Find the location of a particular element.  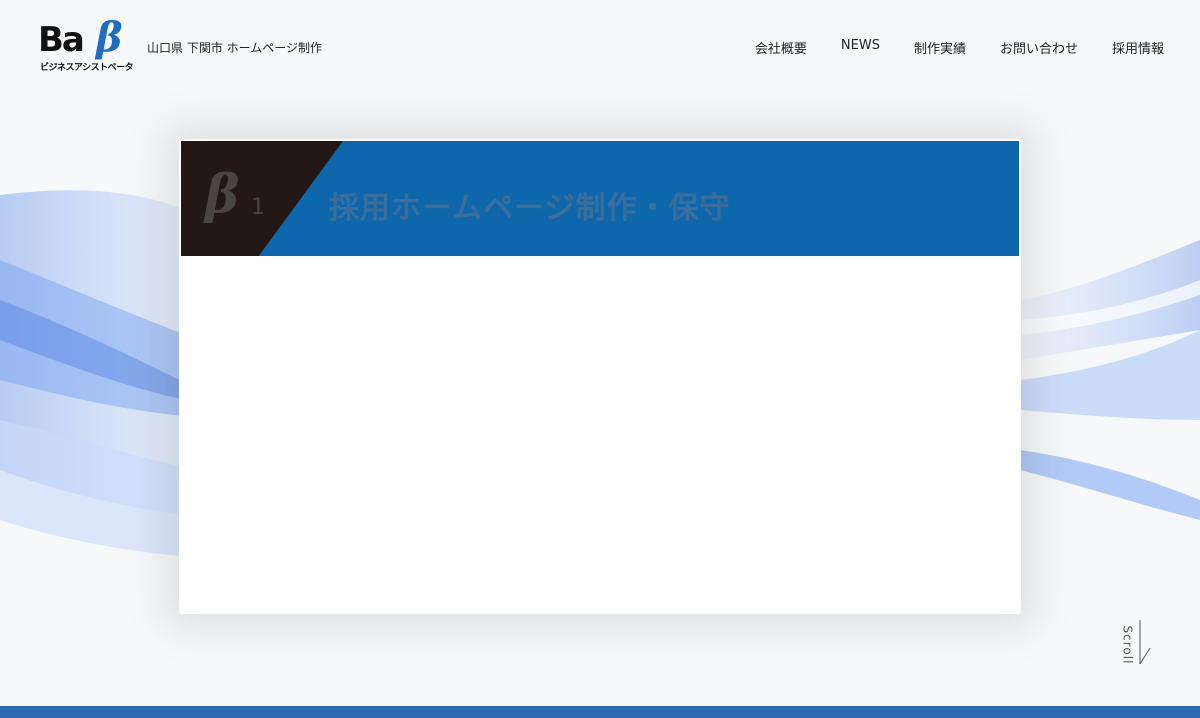

site-logo: Ba β ビジネスアシストベータ is located at coordinates (86, 46).